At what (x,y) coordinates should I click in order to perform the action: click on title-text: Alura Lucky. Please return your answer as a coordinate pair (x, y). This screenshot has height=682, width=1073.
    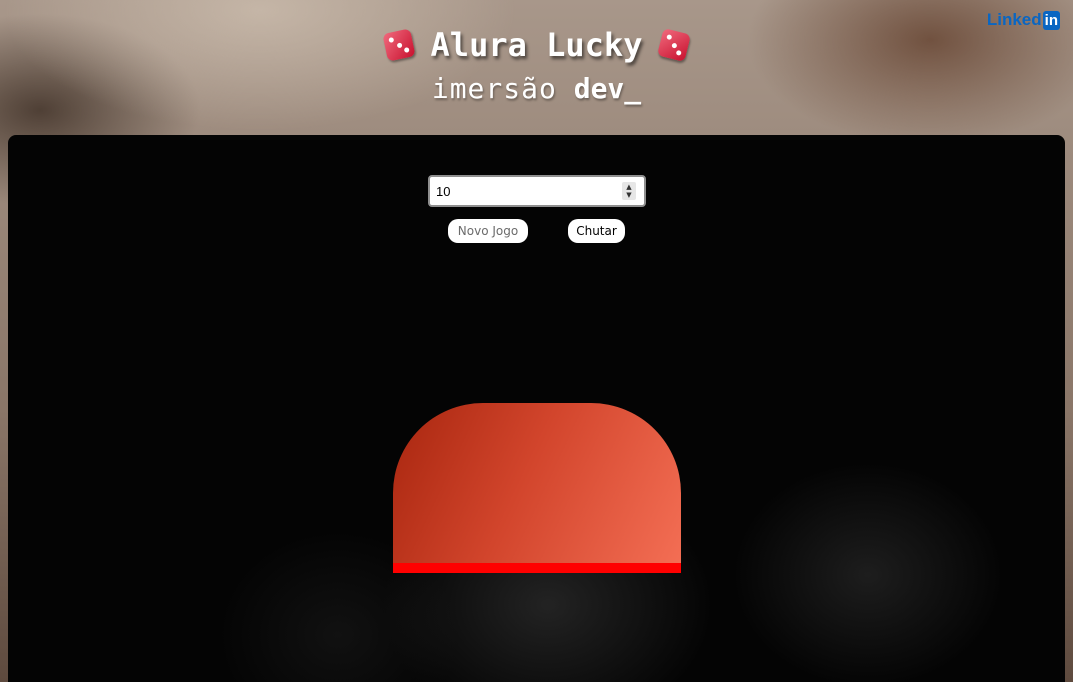
    Looking at the image, I should click on (536, 45).